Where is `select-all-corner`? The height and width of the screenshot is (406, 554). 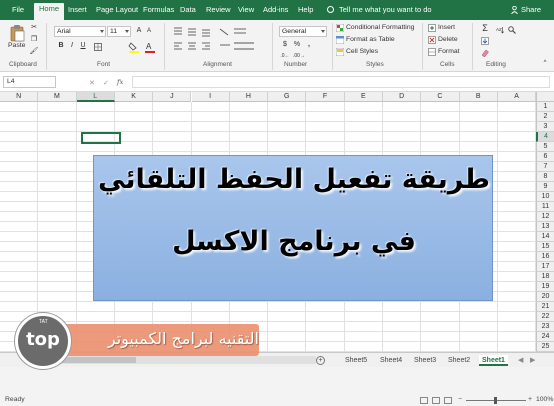 select-all-corner is located at coordinates (545, 97).